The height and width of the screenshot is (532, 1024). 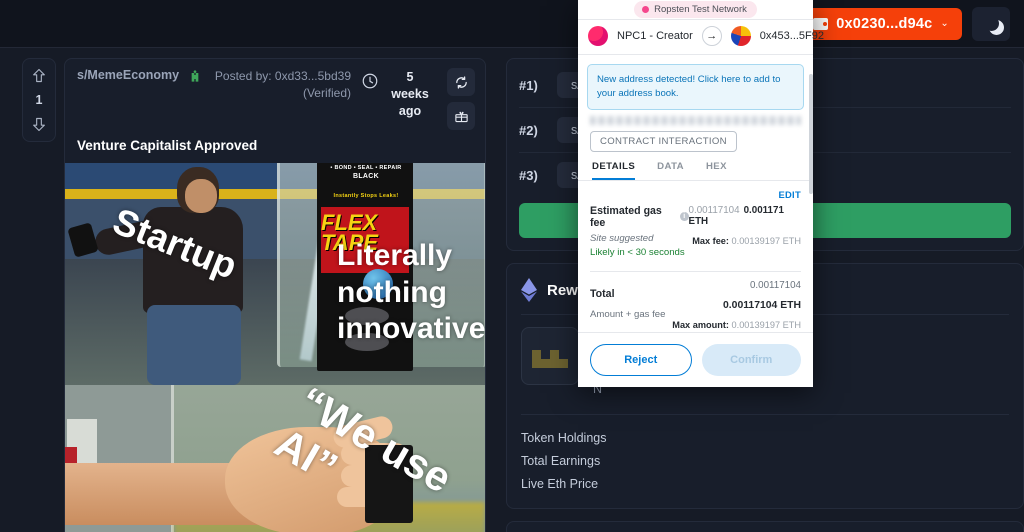 What do you see at coordinates (602, 293) in the screenshot?
I see `total-label: Total` at bounding box center [602, 293].